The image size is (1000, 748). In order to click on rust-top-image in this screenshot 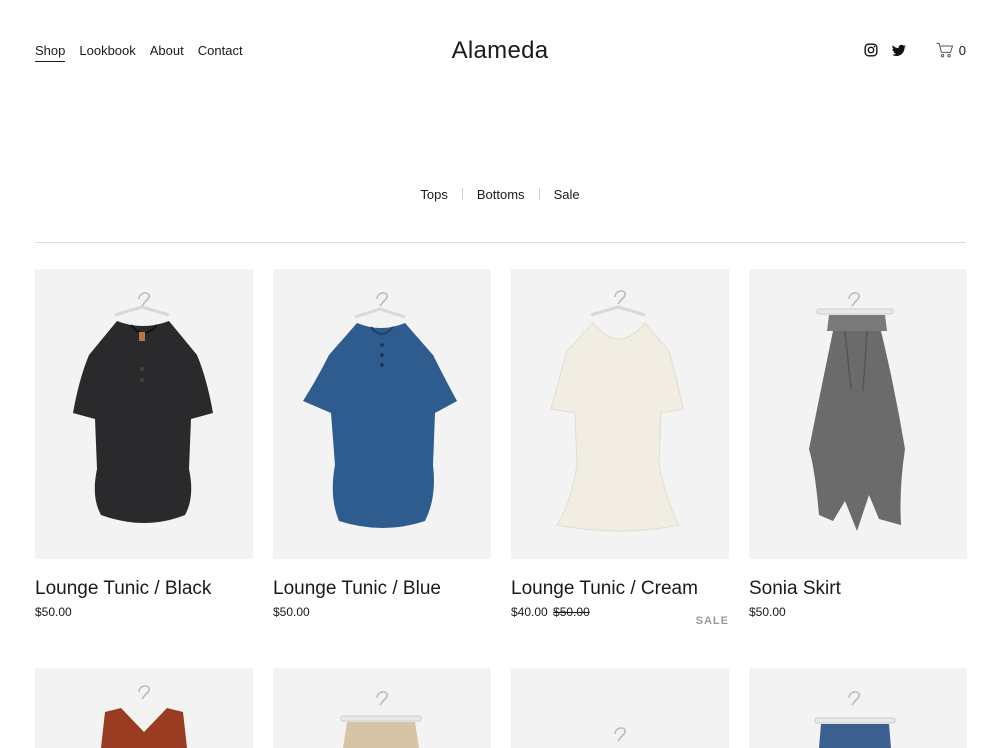, I will do `click(144, 716)`.